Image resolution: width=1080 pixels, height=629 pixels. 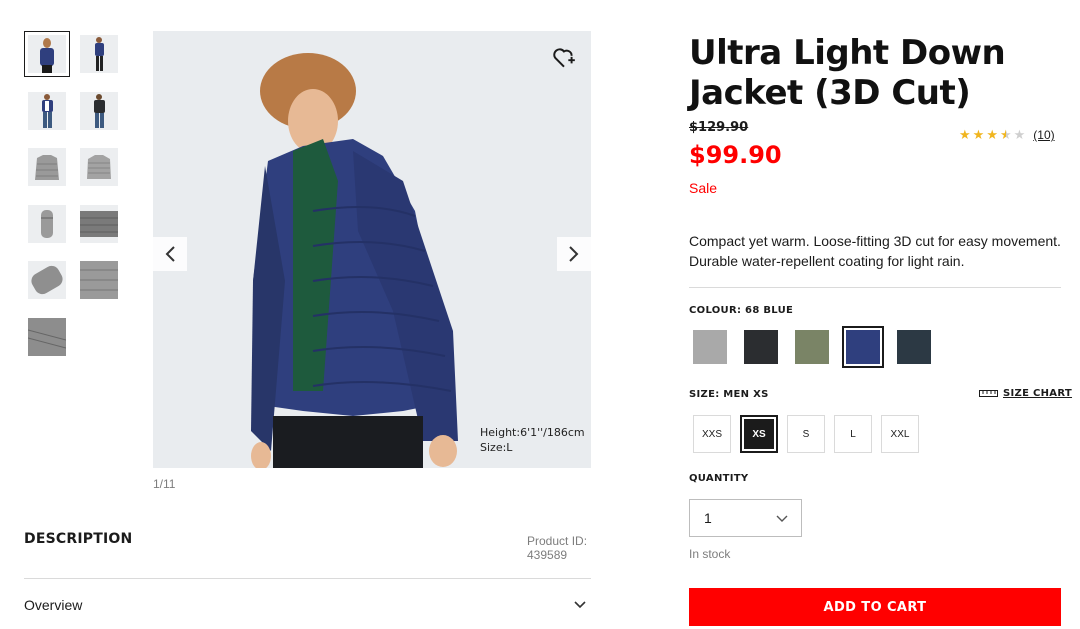 What do you see at coordinates (47, 167) in the screenshot?
I see `thumbnail-jacket-front` at bounding box center [47, 167].